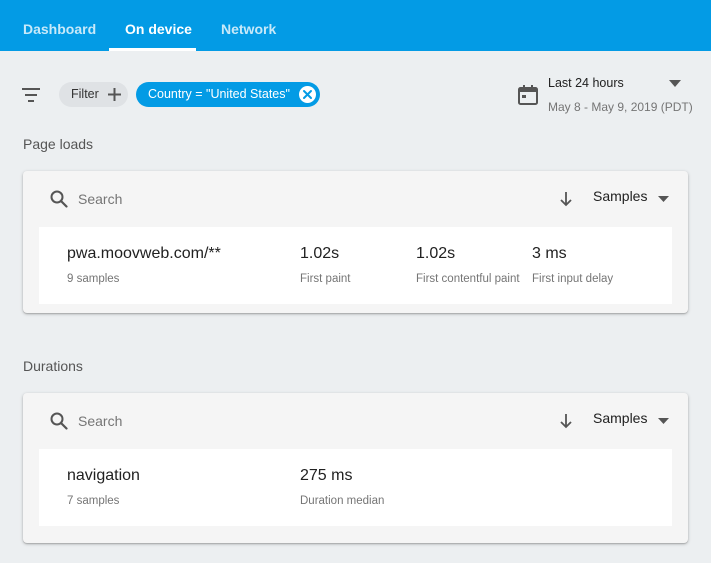 Image resolution: width=711 pixels, height=563 pixels. What do you see at coordinates (103, 475) in the screenshot?
I see `row-name: navigation` at bounding box center [103, 475].